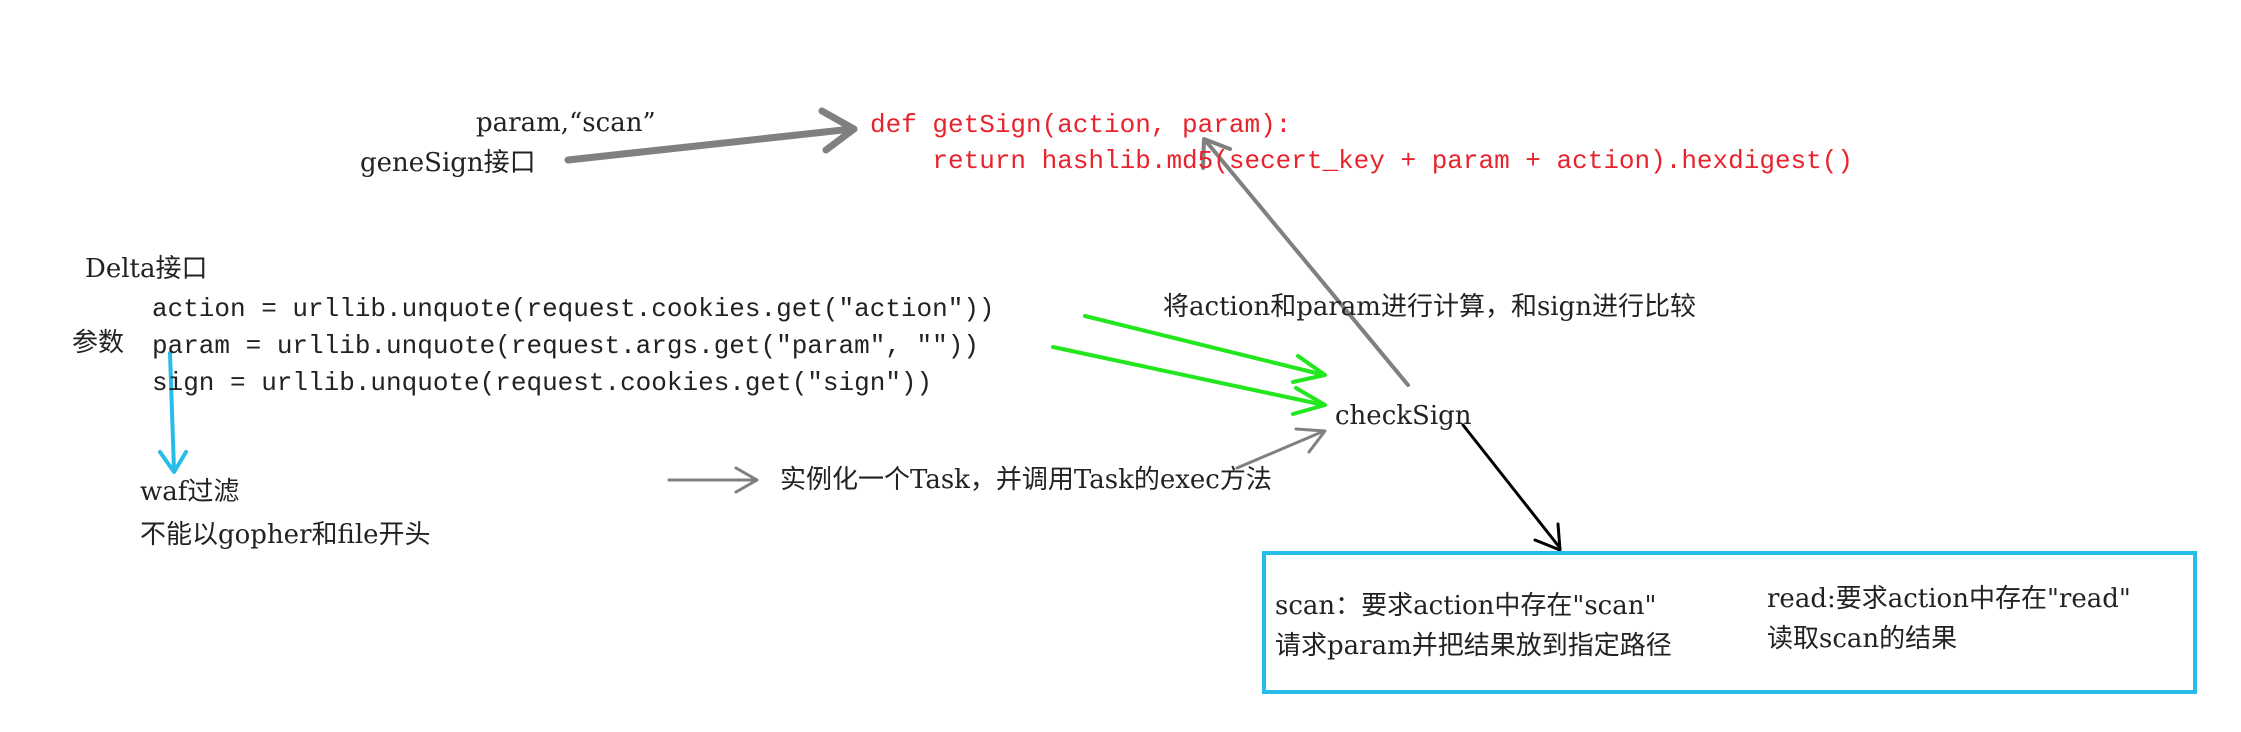  What do you see at coordinates (448, 163) in the screenshot?
I see `genesign-api-label: geneSign接口` at bounding box center [448, 163].